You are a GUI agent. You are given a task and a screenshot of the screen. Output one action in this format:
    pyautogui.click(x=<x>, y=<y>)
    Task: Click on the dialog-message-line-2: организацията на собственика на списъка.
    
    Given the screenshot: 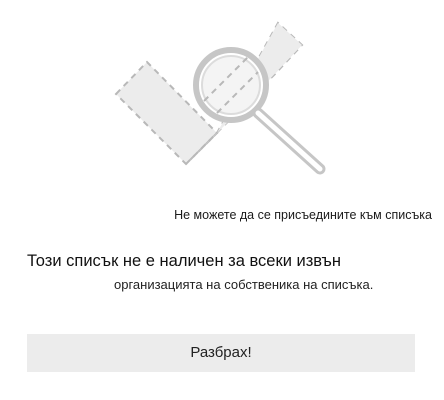 What is the action you would take?
    pyautogui.click(x=244, y=284)
    